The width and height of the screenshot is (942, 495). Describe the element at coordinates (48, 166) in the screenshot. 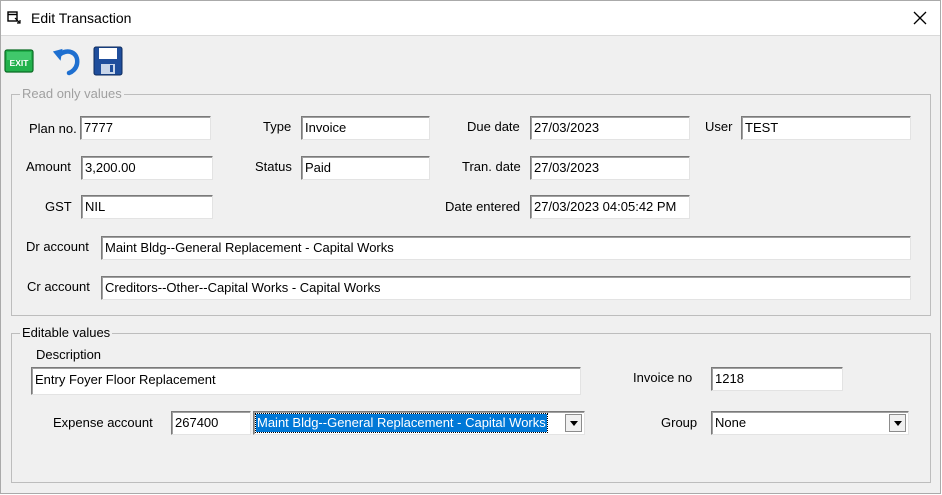

I see `amount-label: Amount` at that location.